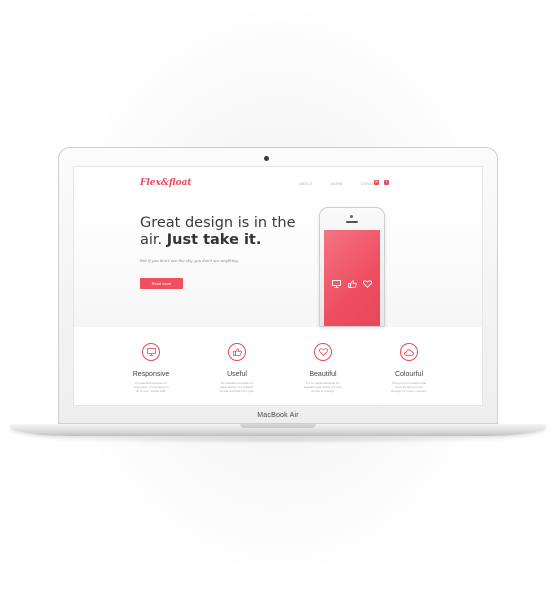 This screenshot has height=608, width=556. Describe the element at coordinates (161, 283) in the screenshot. I see `read-more-button: Read more` at that location.